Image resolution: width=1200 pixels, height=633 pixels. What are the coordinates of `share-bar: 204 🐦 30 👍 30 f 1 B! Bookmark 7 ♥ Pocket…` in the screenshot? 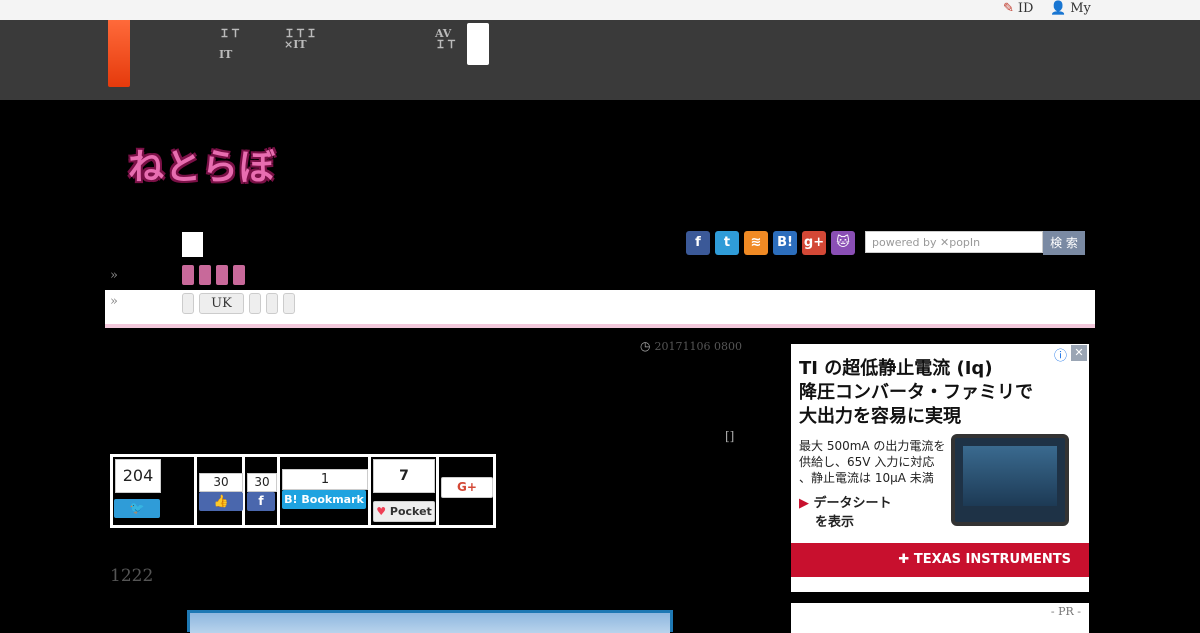 It's located at (303, 491).